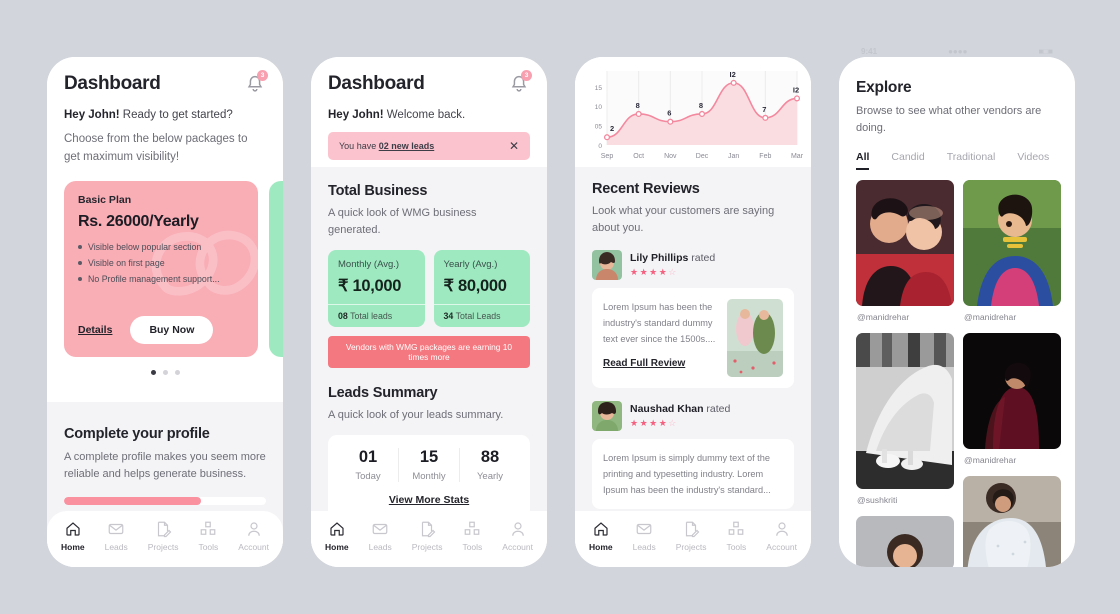  Describe the element at coordinates (407, 146) in the screenshot. I see `alert-link: 02 new leads` at that location.